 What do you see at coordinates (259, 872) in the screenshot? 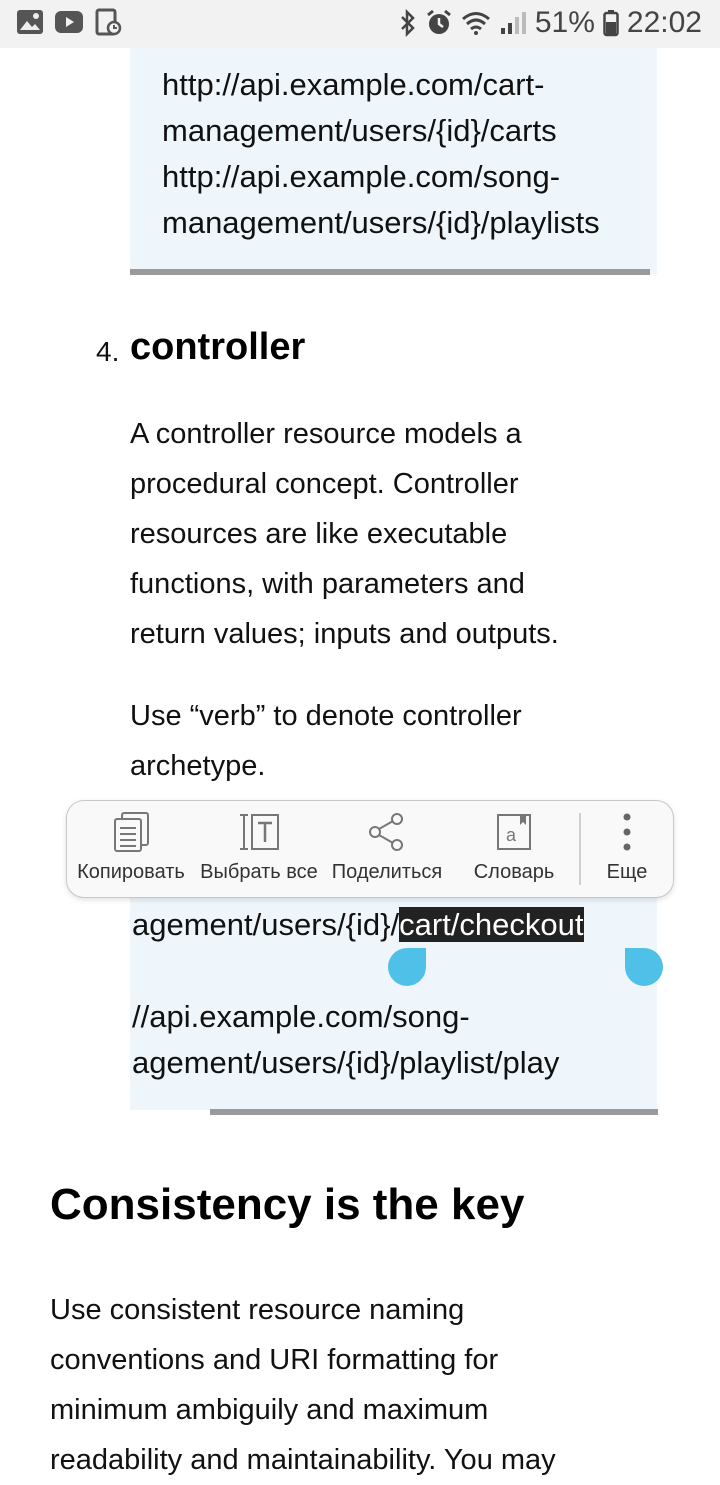
I see `menu-label: Выбрать все` at bounding box center [259, 872].